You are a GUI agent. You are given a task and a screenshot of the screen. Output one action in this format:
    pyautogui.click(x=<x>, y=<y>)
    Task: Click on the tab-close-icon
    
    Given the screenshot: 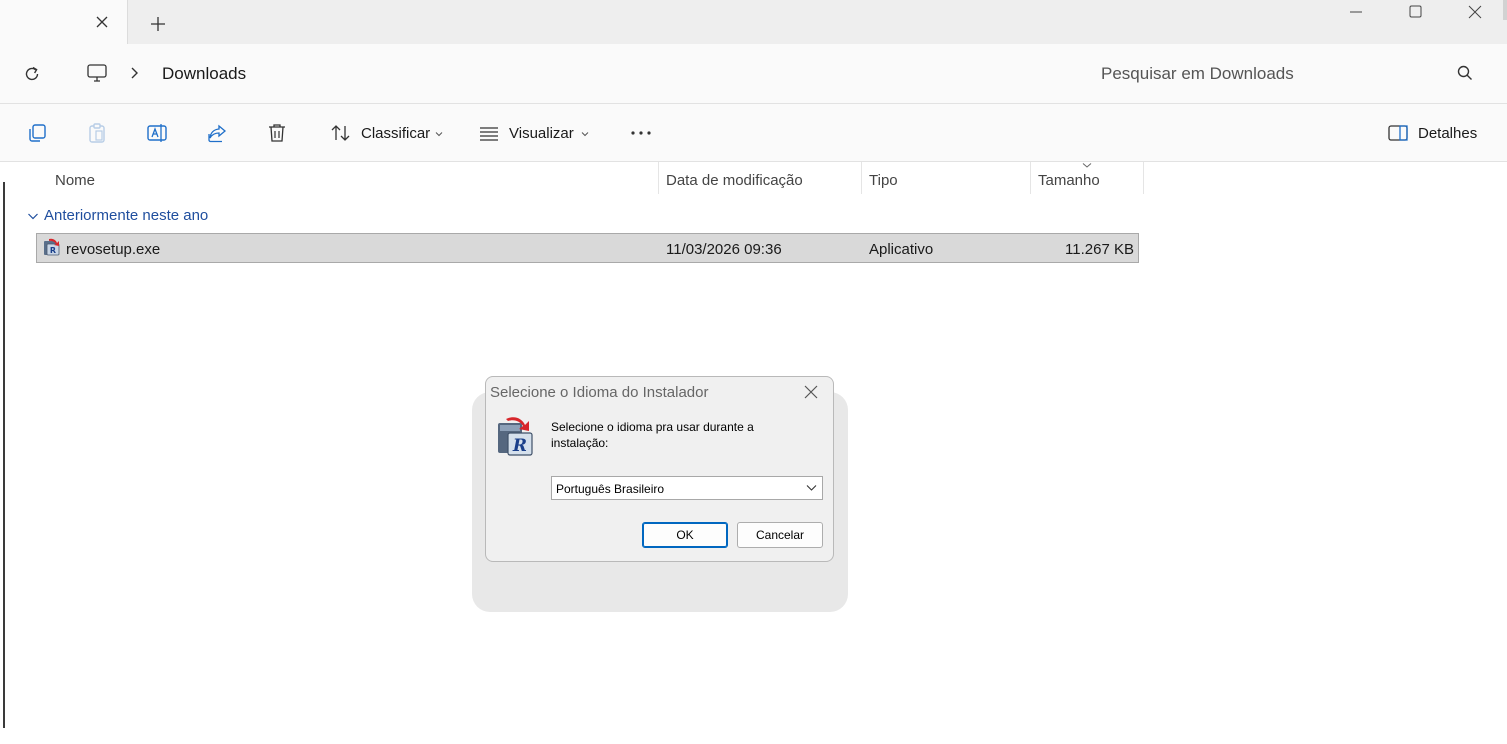 What is the action you would take?
    pyautogui.click(x=102, y=22)
    